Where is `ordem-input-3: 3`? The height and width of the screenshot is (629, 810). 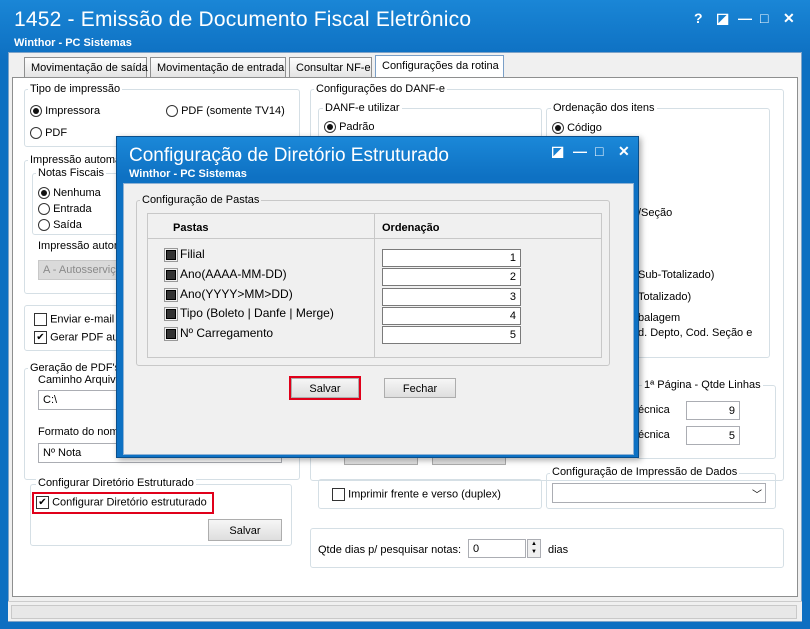 ordem-input-3: 3 is located at coordinates (451, 297).